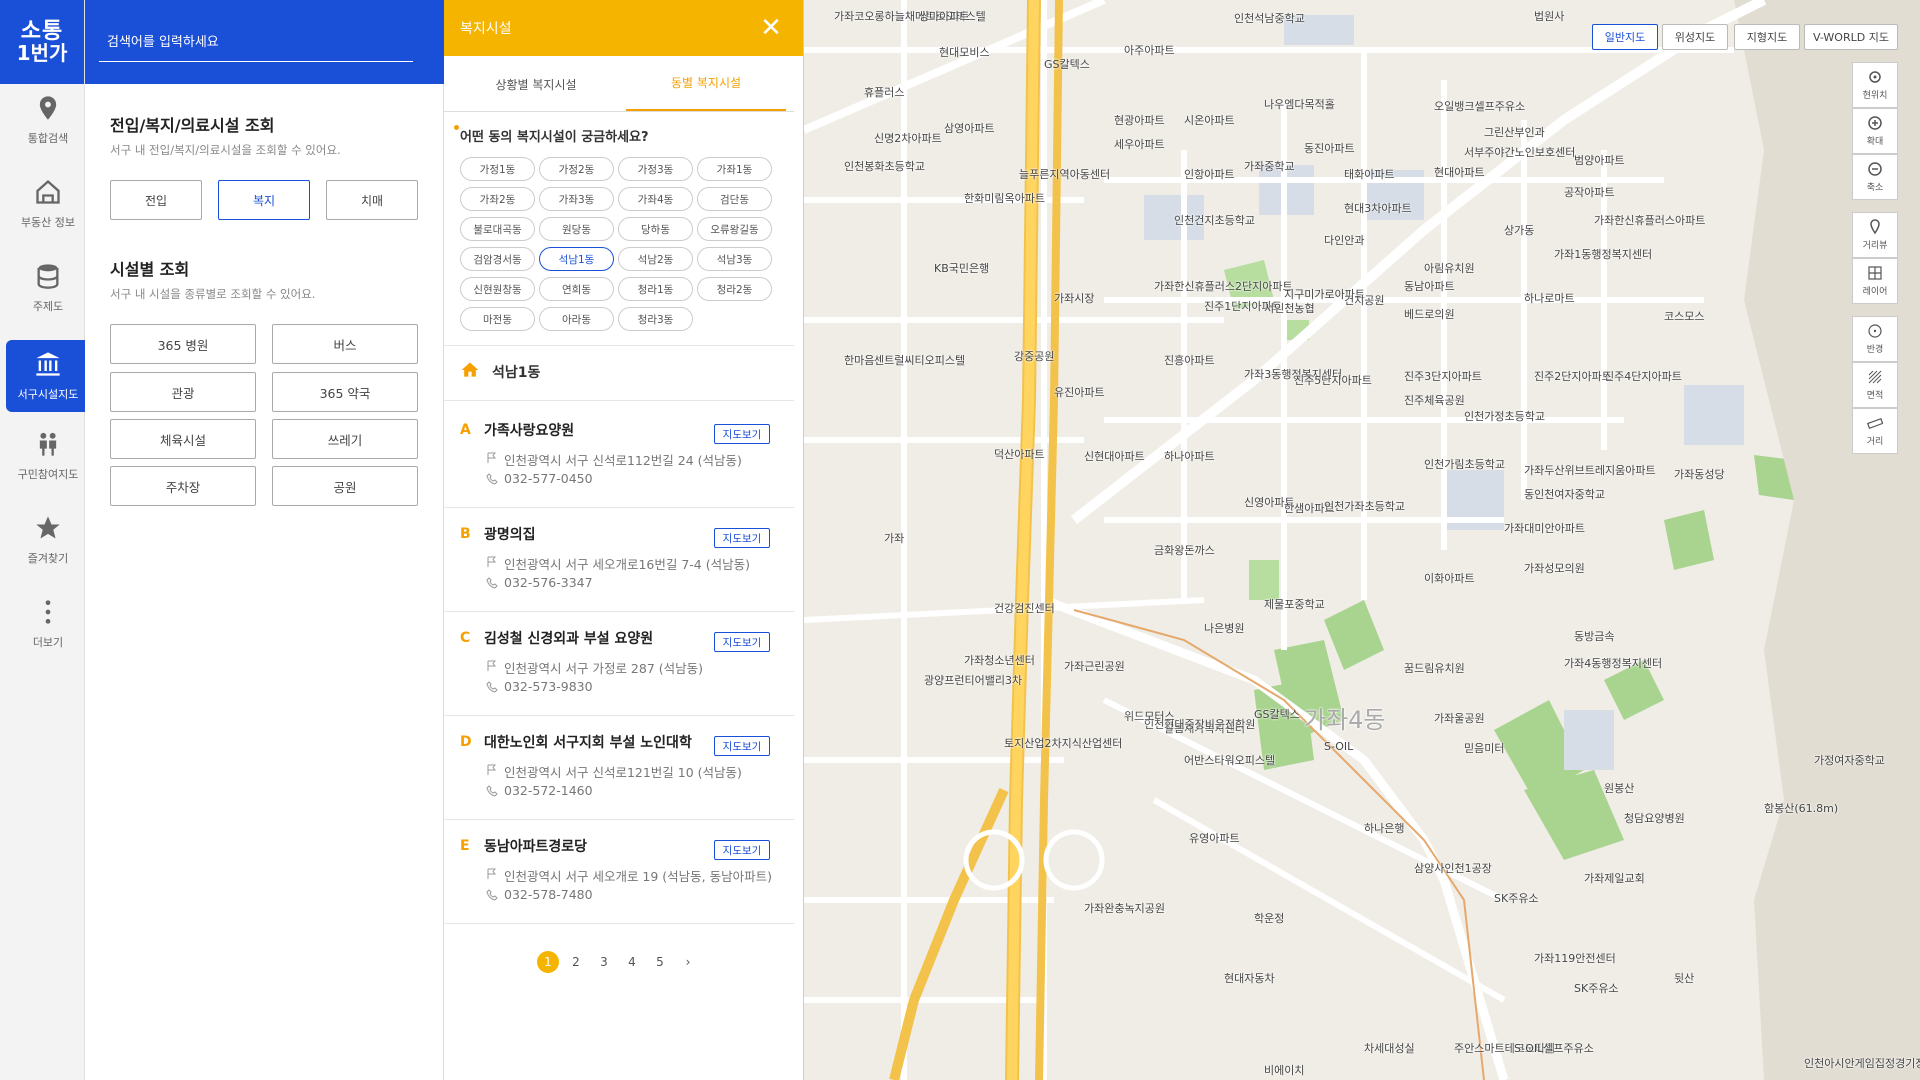 The height and width of the screenshot is (1080, 1920). I want to click on tool-distance: 거리, so click(1875, 431).